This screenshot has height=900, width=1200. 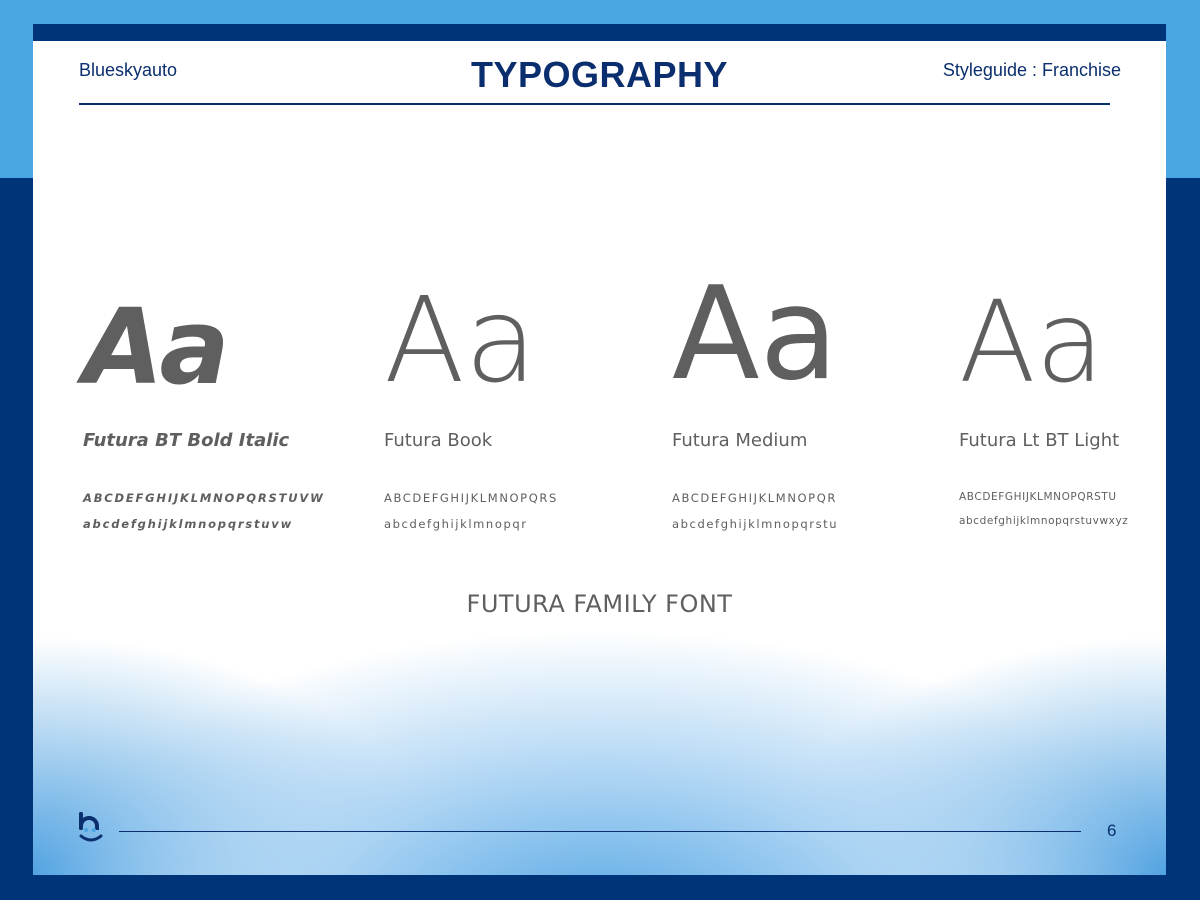 What do you see at coordinates (1039, 440) in the screenshot?
I see `font-name: Futura Lt BT Light` at bounding box center [1039, 440].